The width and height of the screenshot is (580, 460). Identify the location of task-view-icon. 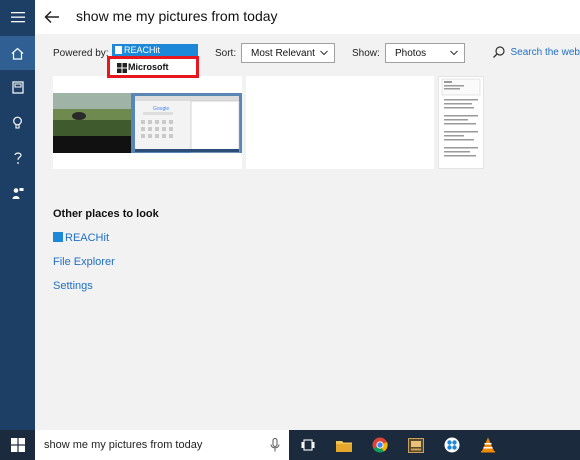
(308, 445).